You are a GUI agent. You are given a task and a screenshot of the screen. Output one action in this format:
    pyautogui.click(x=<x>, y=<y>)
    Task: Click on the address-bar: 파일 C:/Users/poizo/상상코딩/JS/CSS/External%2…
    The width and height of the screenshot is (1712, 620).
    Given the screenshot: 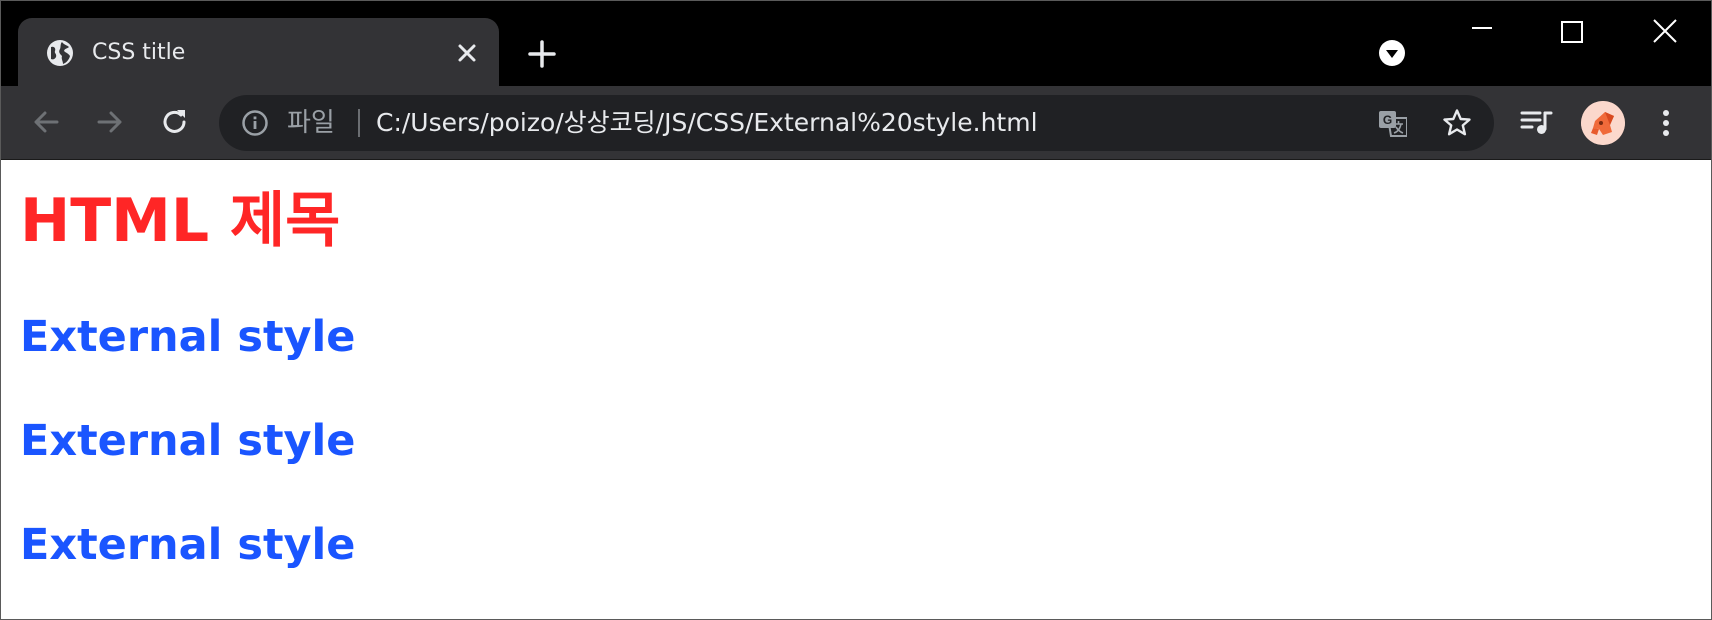 What is the action you would take?
    pyautogui.click(x=856, y=123)
    